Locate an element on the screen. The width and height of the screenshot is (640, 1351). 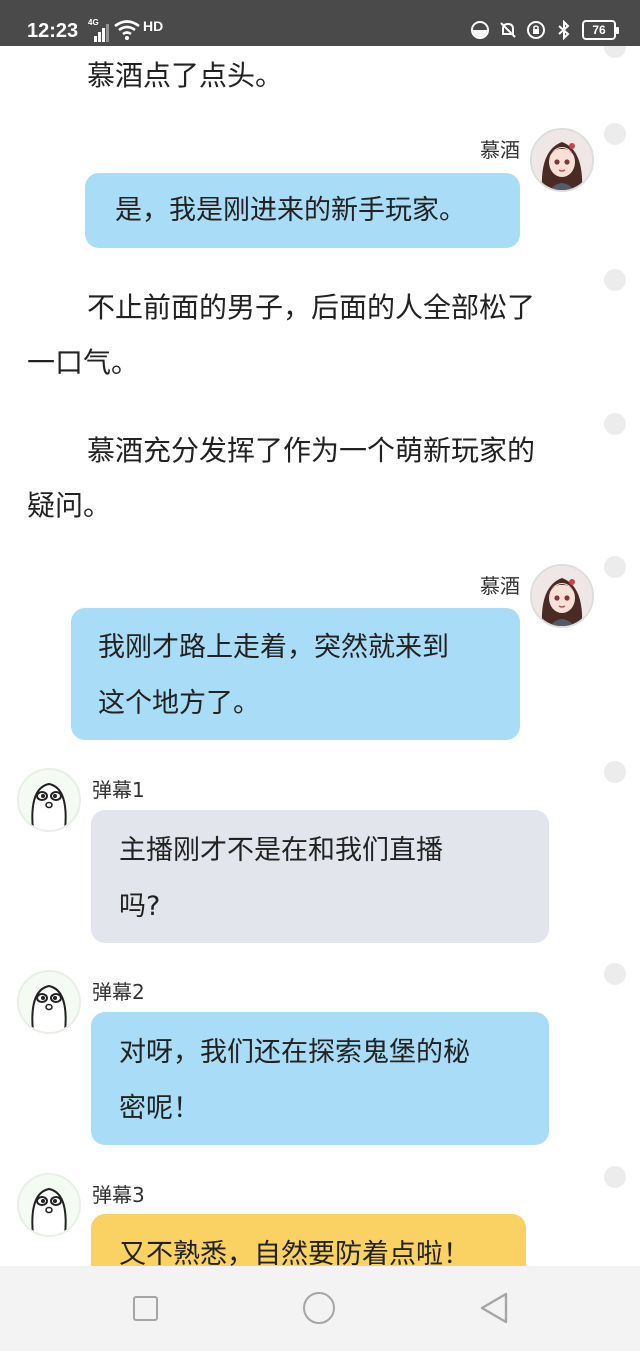
navigation-bar is located at coordinates (320, 1308).